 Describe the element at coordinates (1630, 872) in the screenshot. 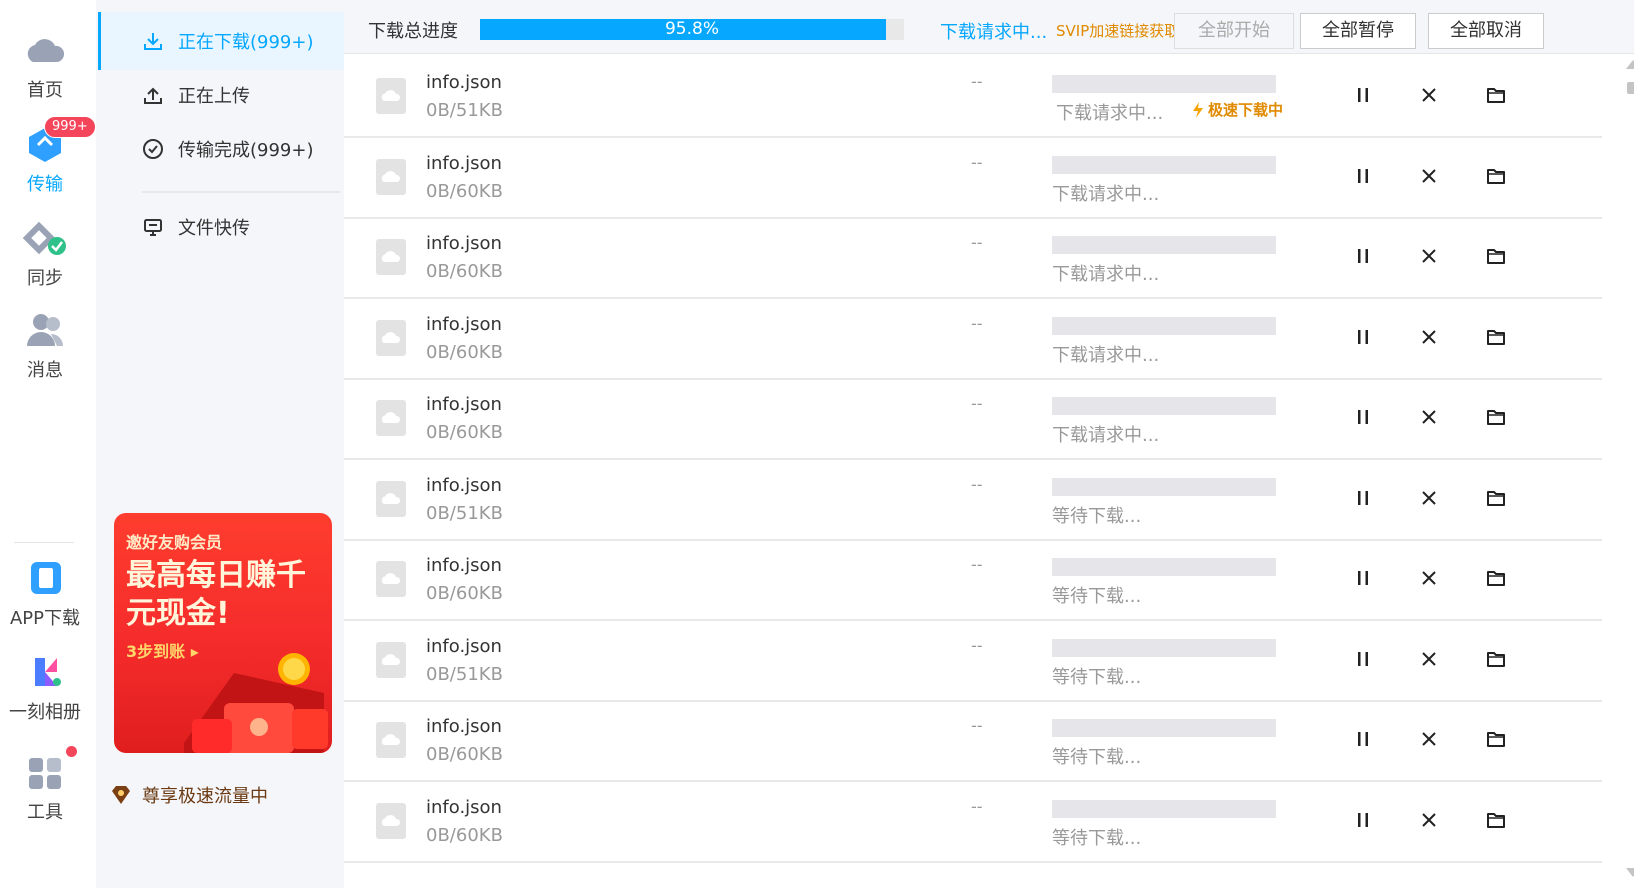

I see `scroll-down-arrow` at that location.